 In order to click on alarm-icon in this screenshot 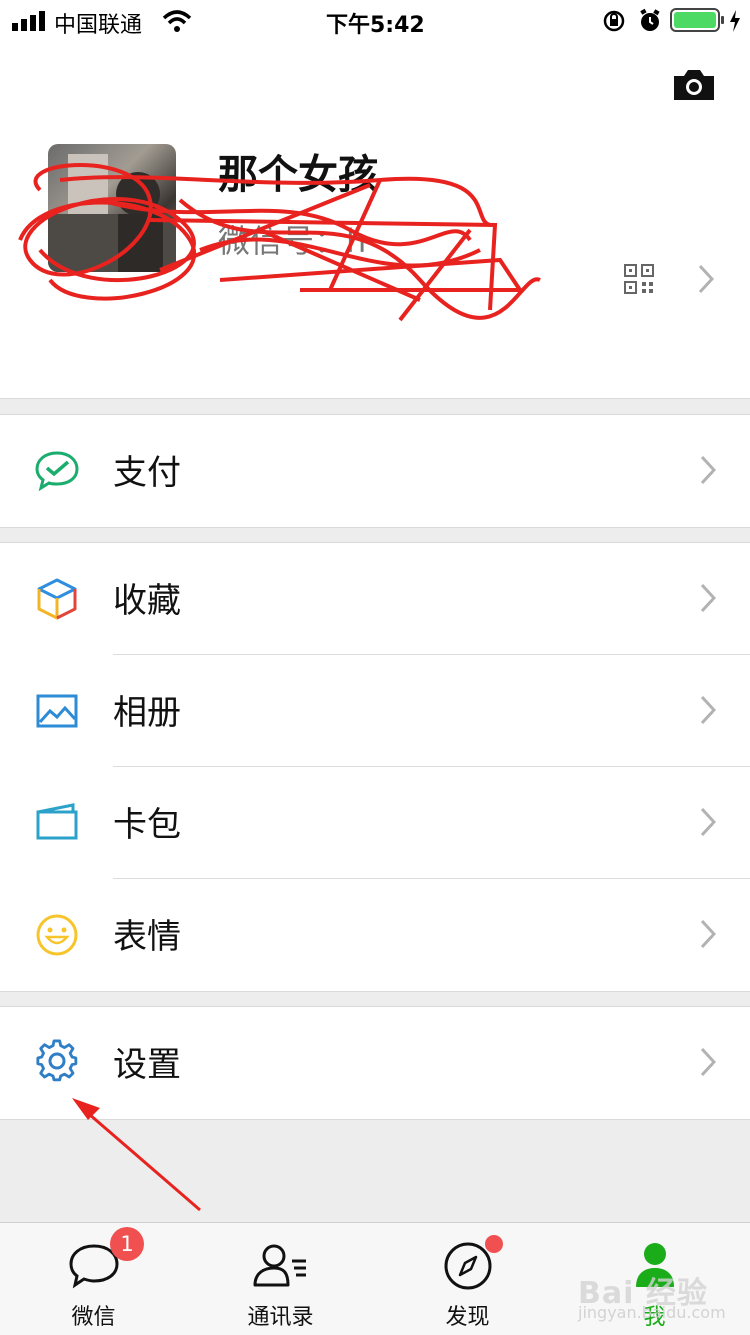, I will do `click(650, 19)`.